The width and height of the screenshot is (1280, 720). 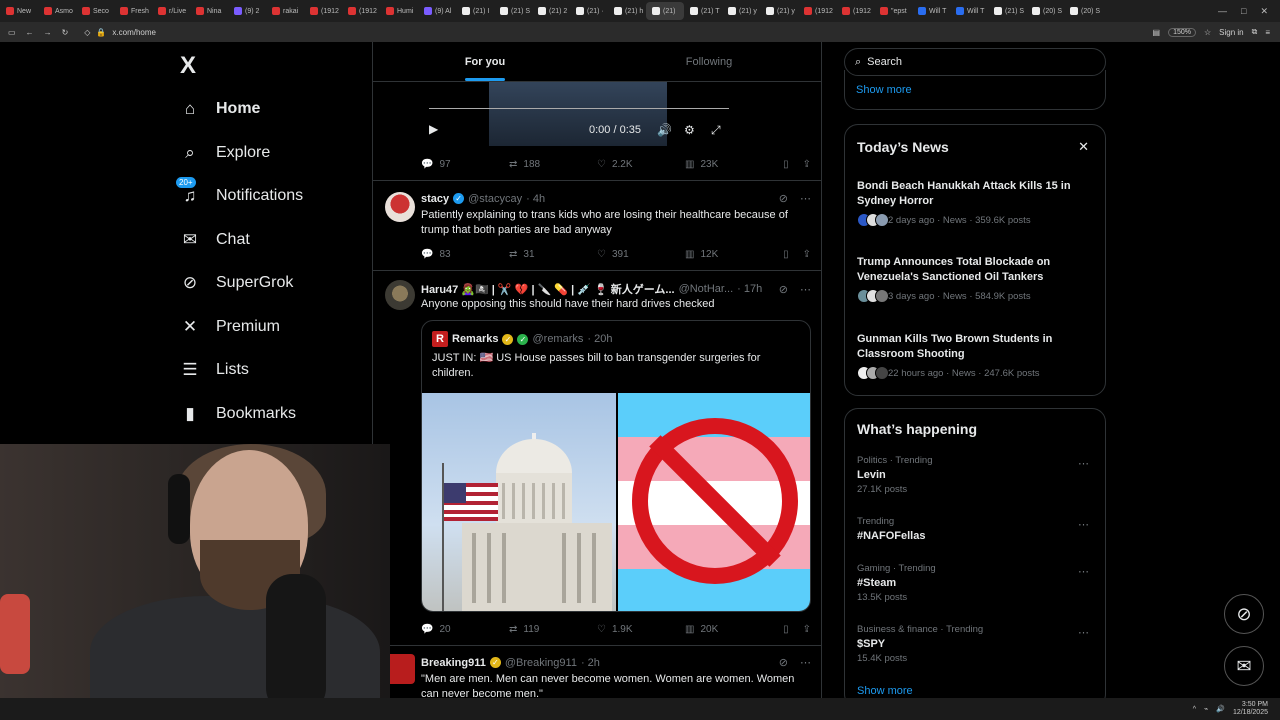 I want to click on browser-tab: (21) T, so click(x=703, y=11).